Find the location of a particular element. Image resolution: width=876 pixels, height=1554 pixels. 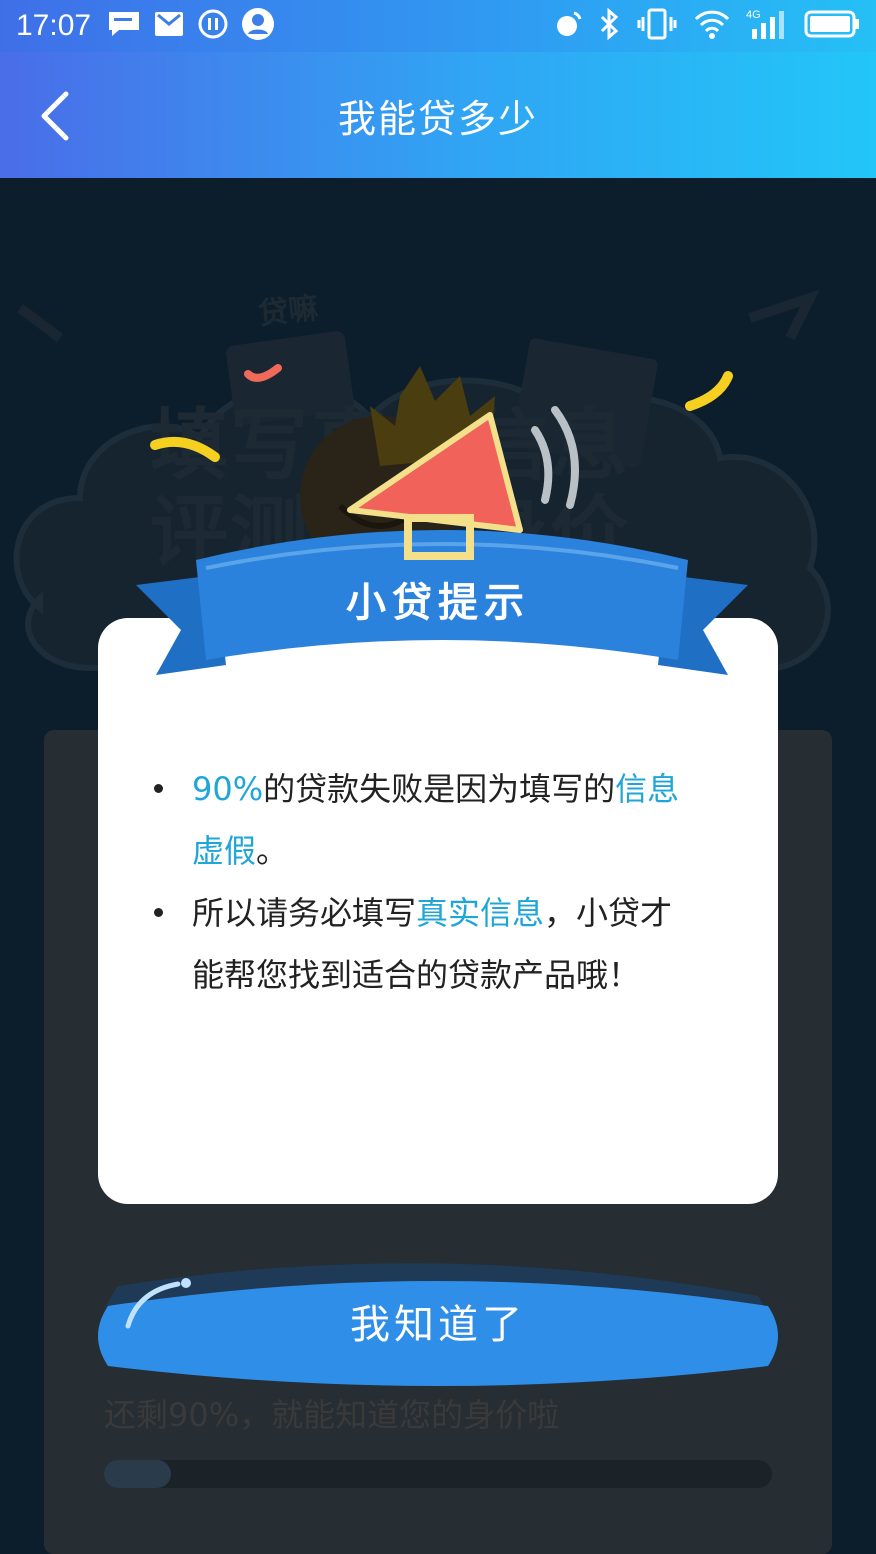

chevron-left-icon is located at coordinates (55, 116).